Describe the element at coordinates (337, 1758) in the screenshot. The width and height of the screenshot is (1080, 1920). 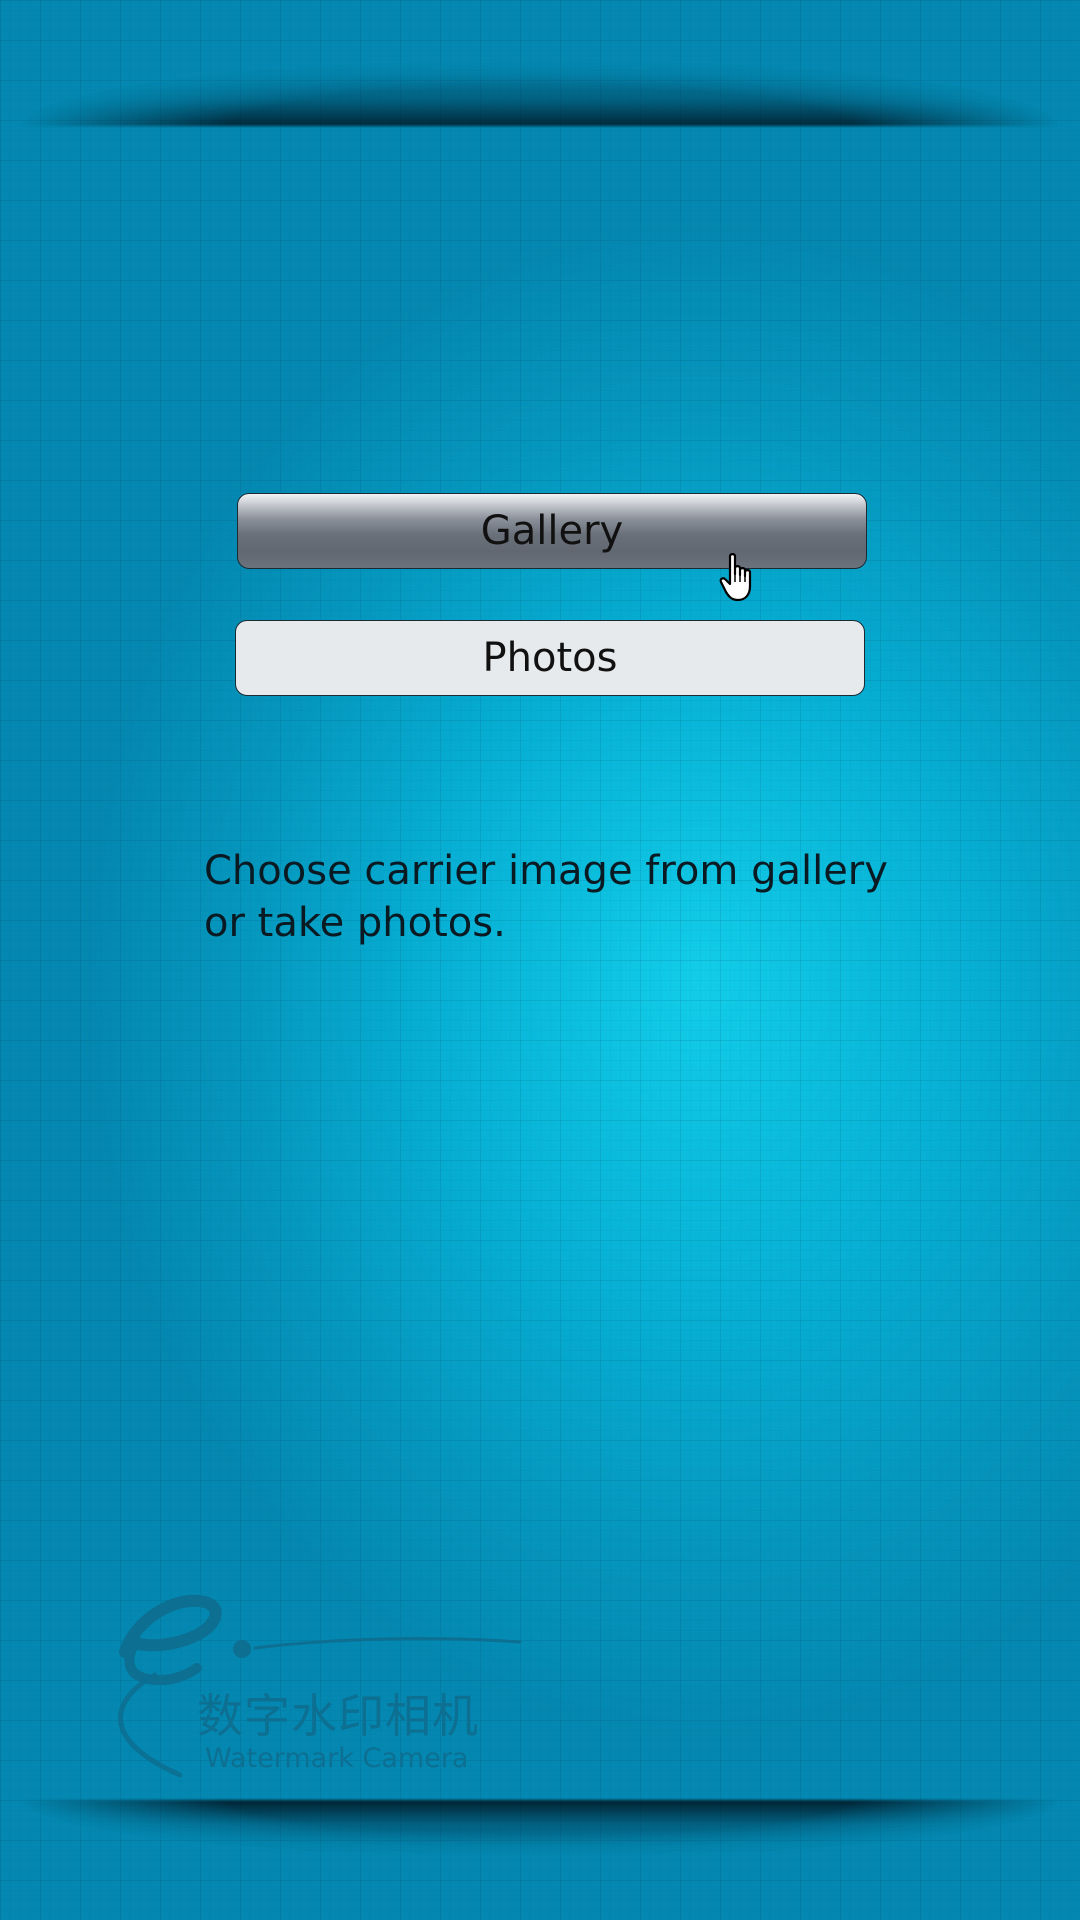
I see `logo-english-name: Watermark Camera` at that location.